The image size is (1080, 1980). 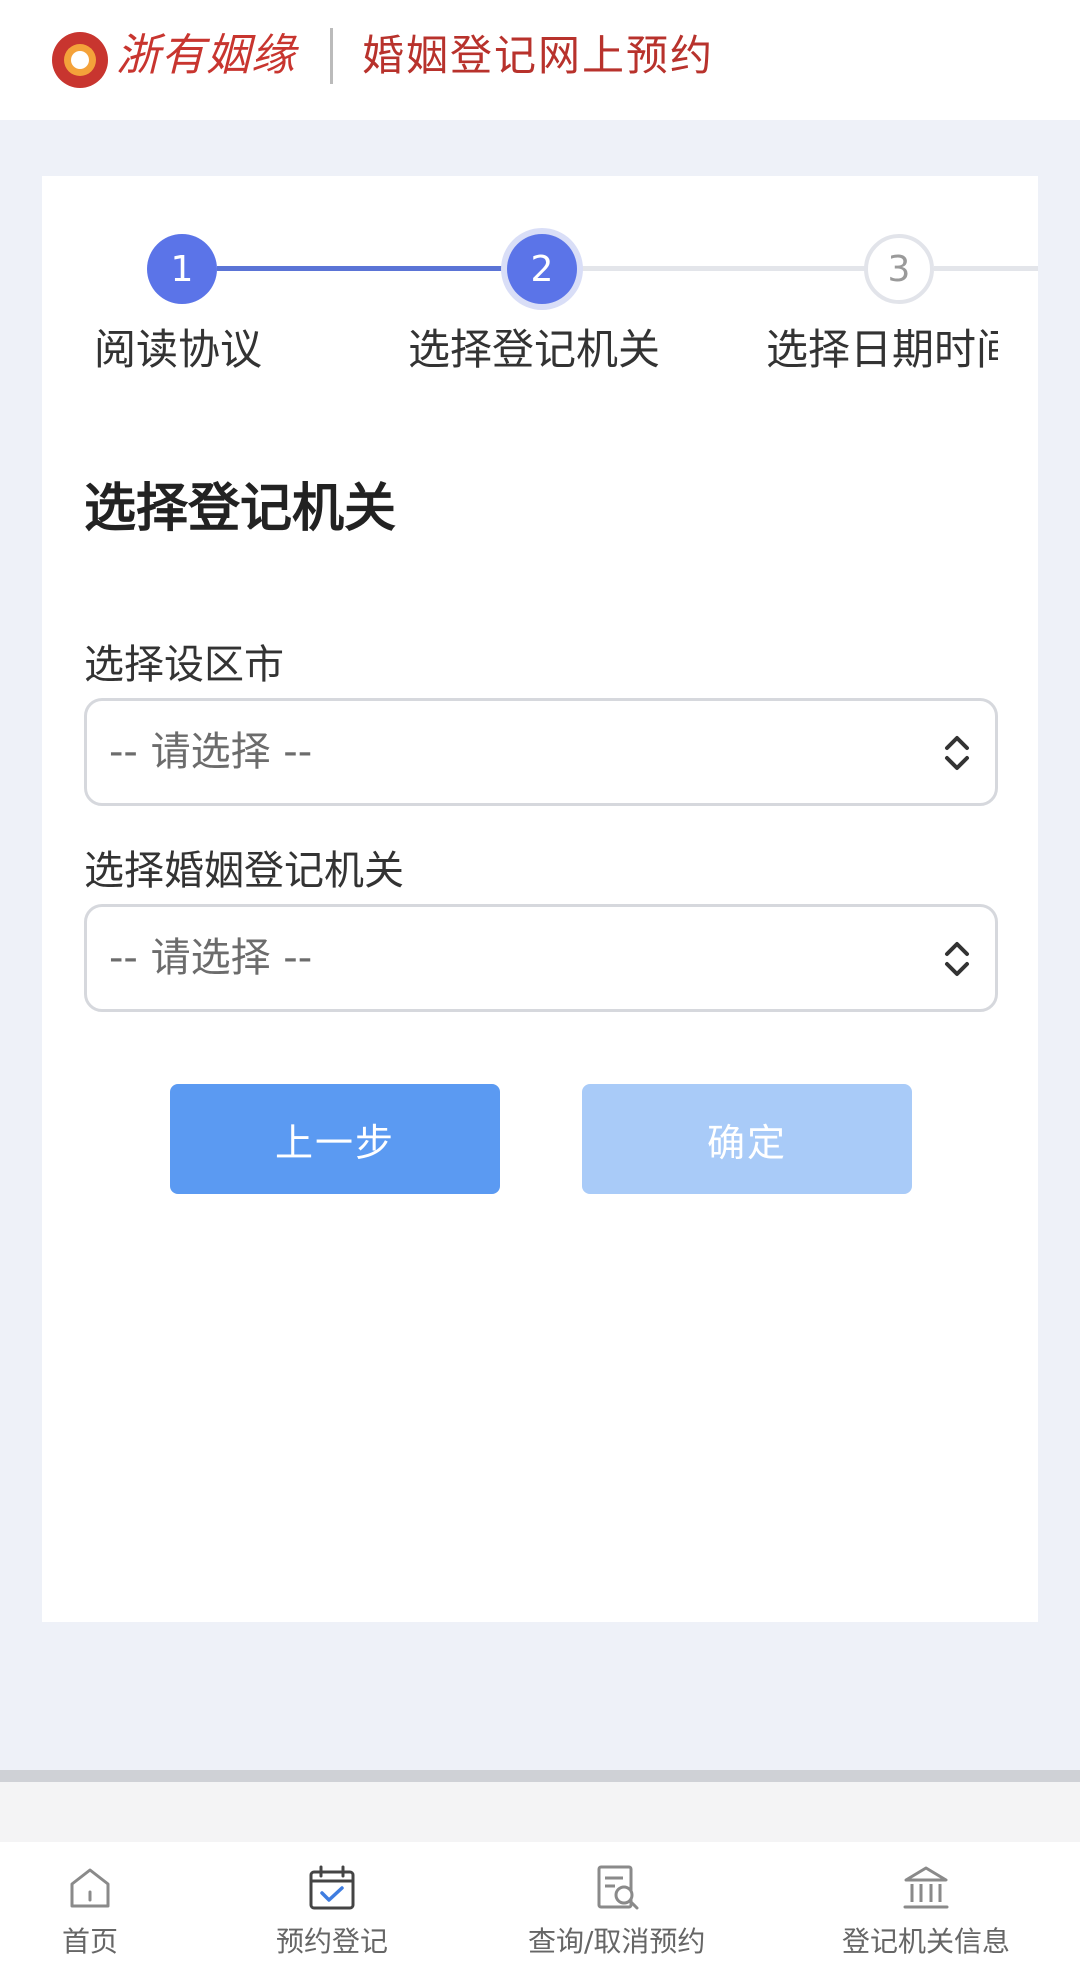 I want to click on city-field-label: 选择设区市, so click(x=184, y=665).